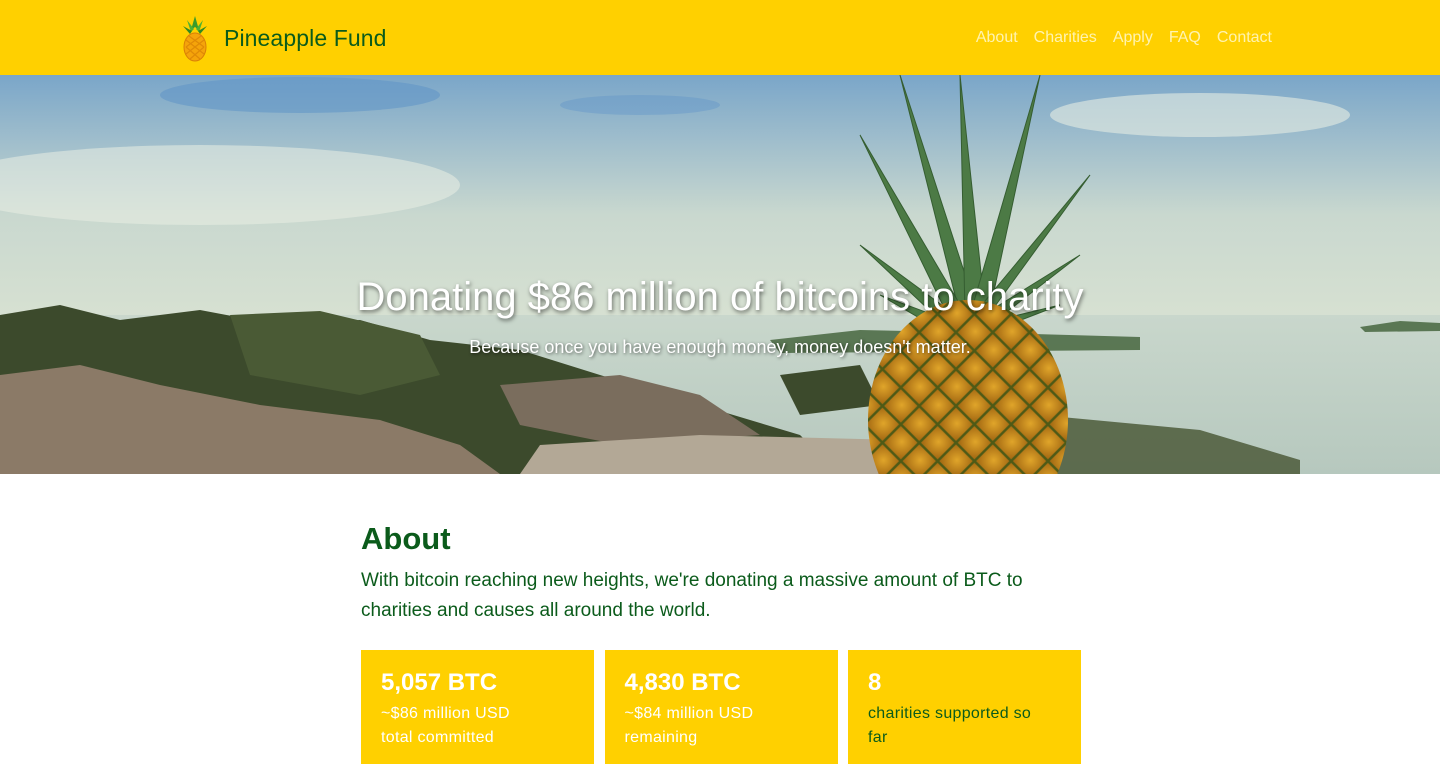  What do you see at coordinates (1244, 38) in the screenshot?
I see `nav-link-contact: Contact` at bounding box center [1244, 38].